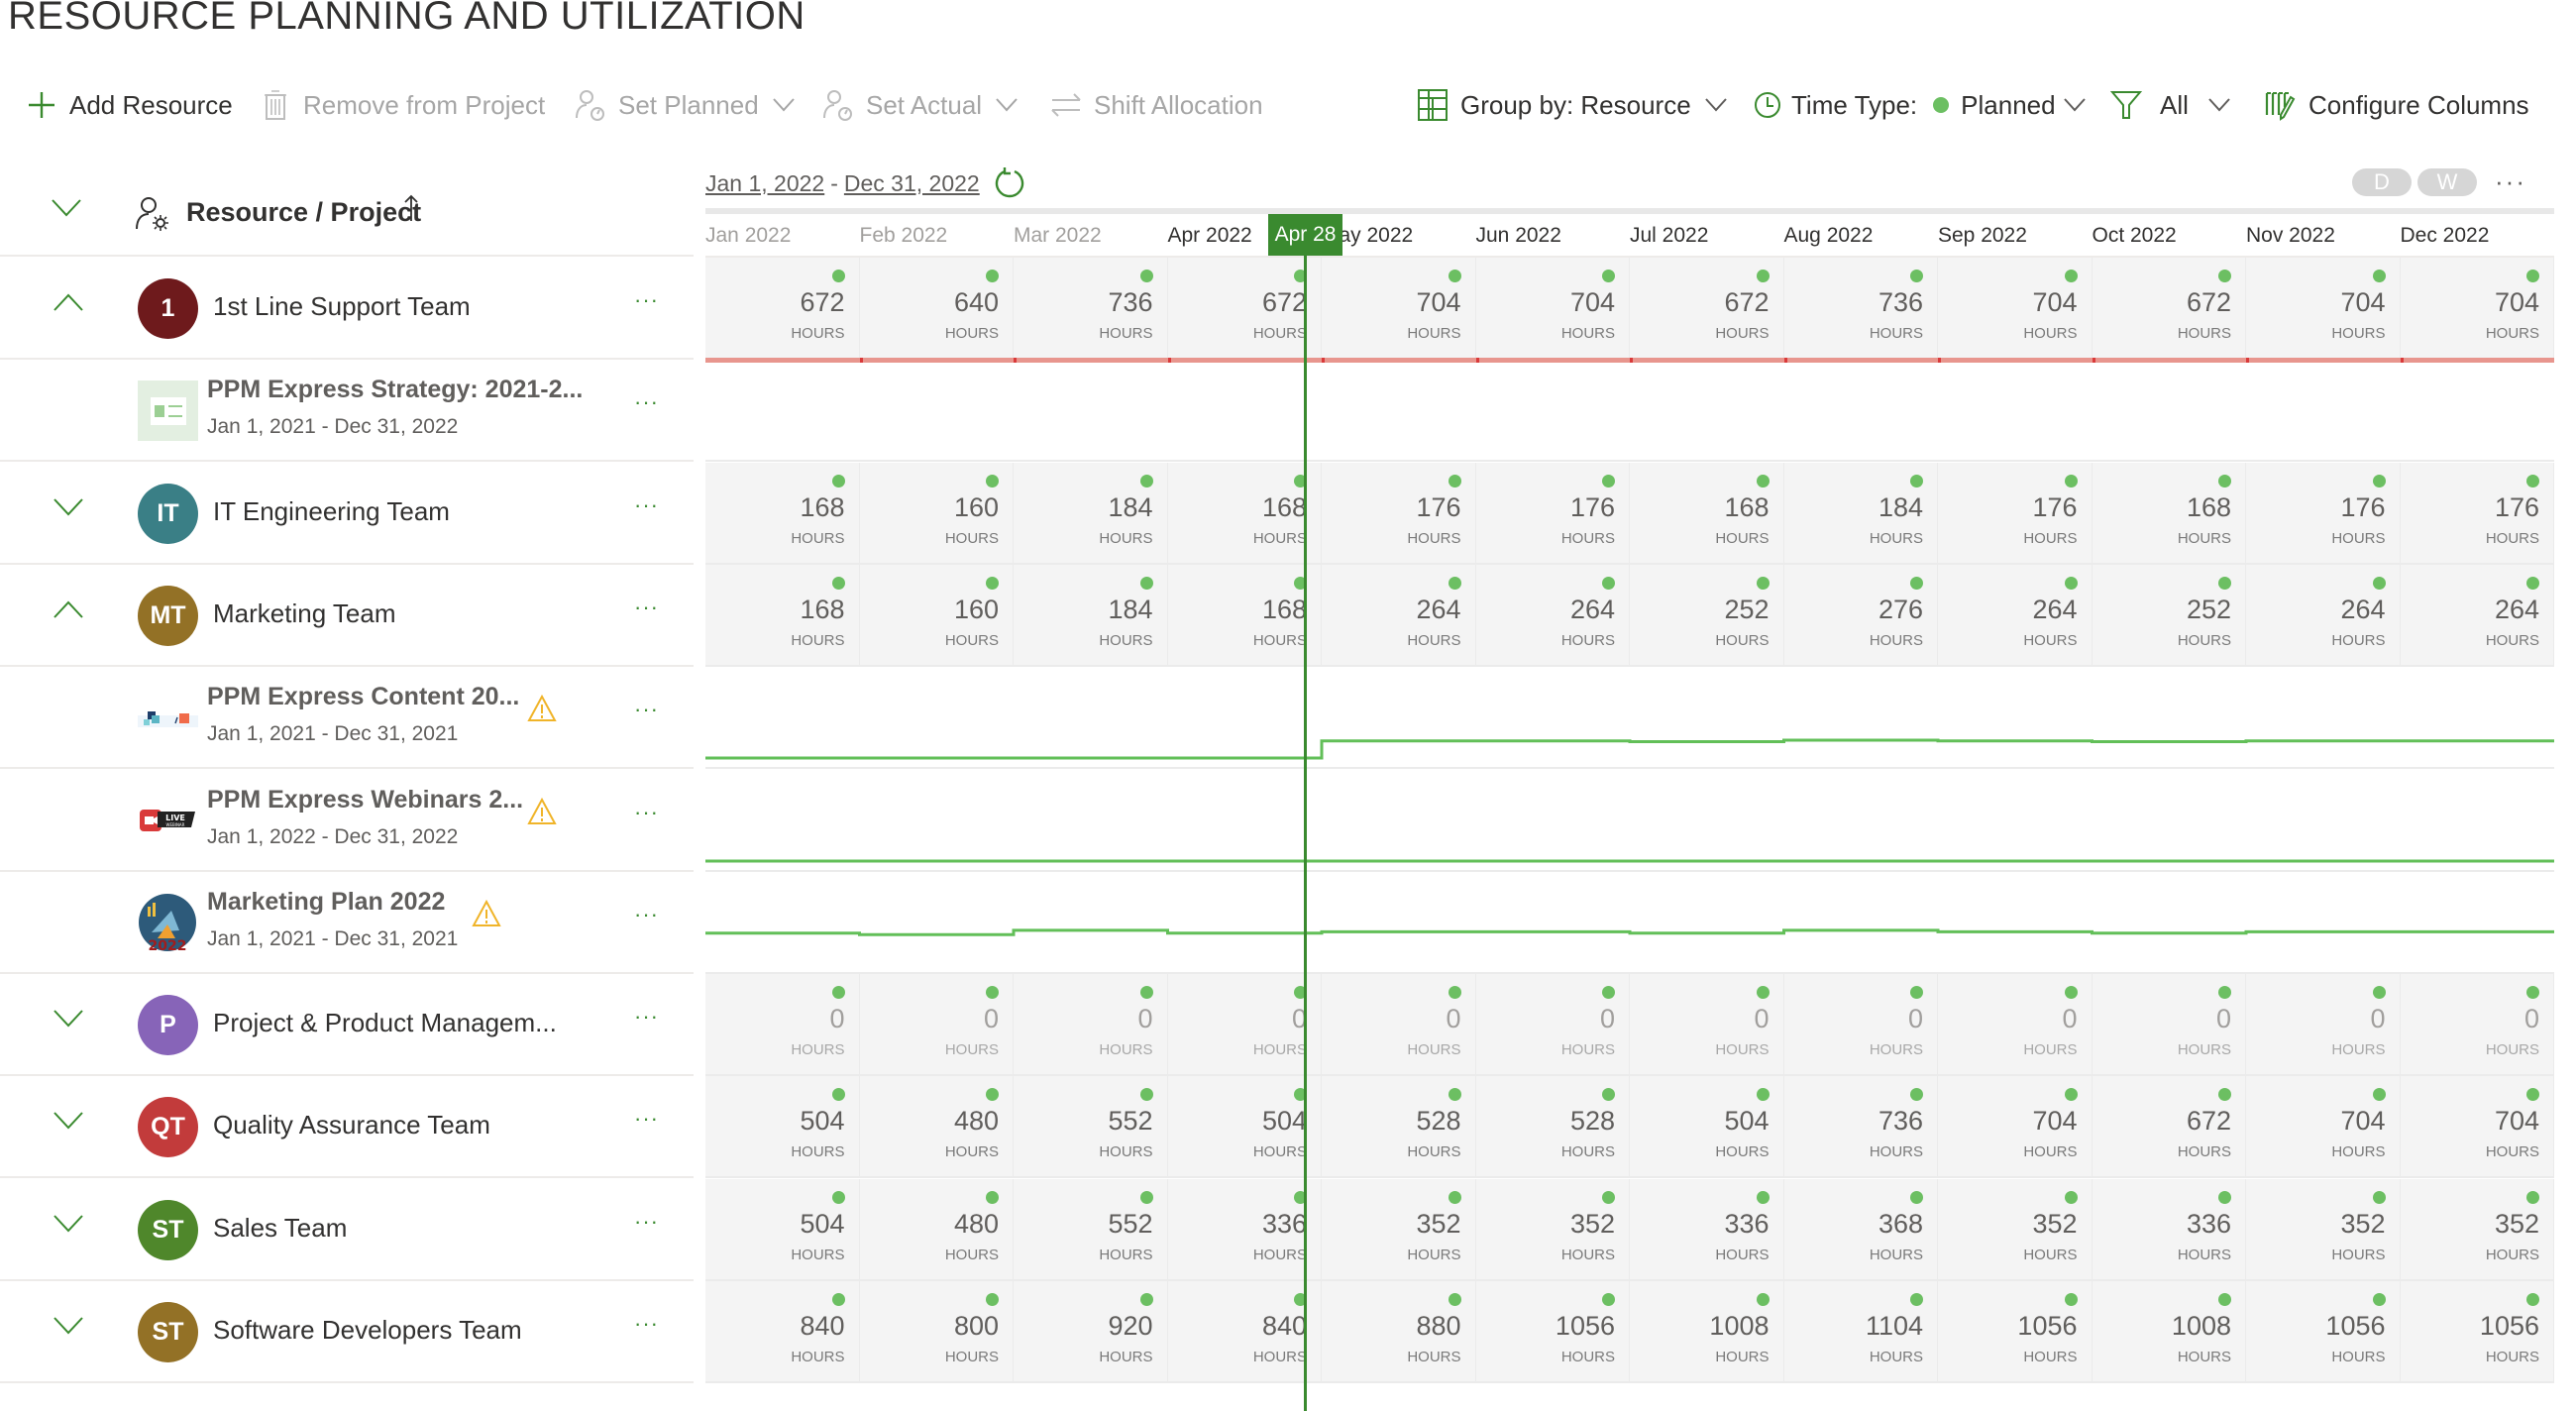 This screenshot has width=2576, height=1411. Describe the element at coordinates (368, 1330) in the screenshot. I see `resource-name: Software Developers Team` at that location.